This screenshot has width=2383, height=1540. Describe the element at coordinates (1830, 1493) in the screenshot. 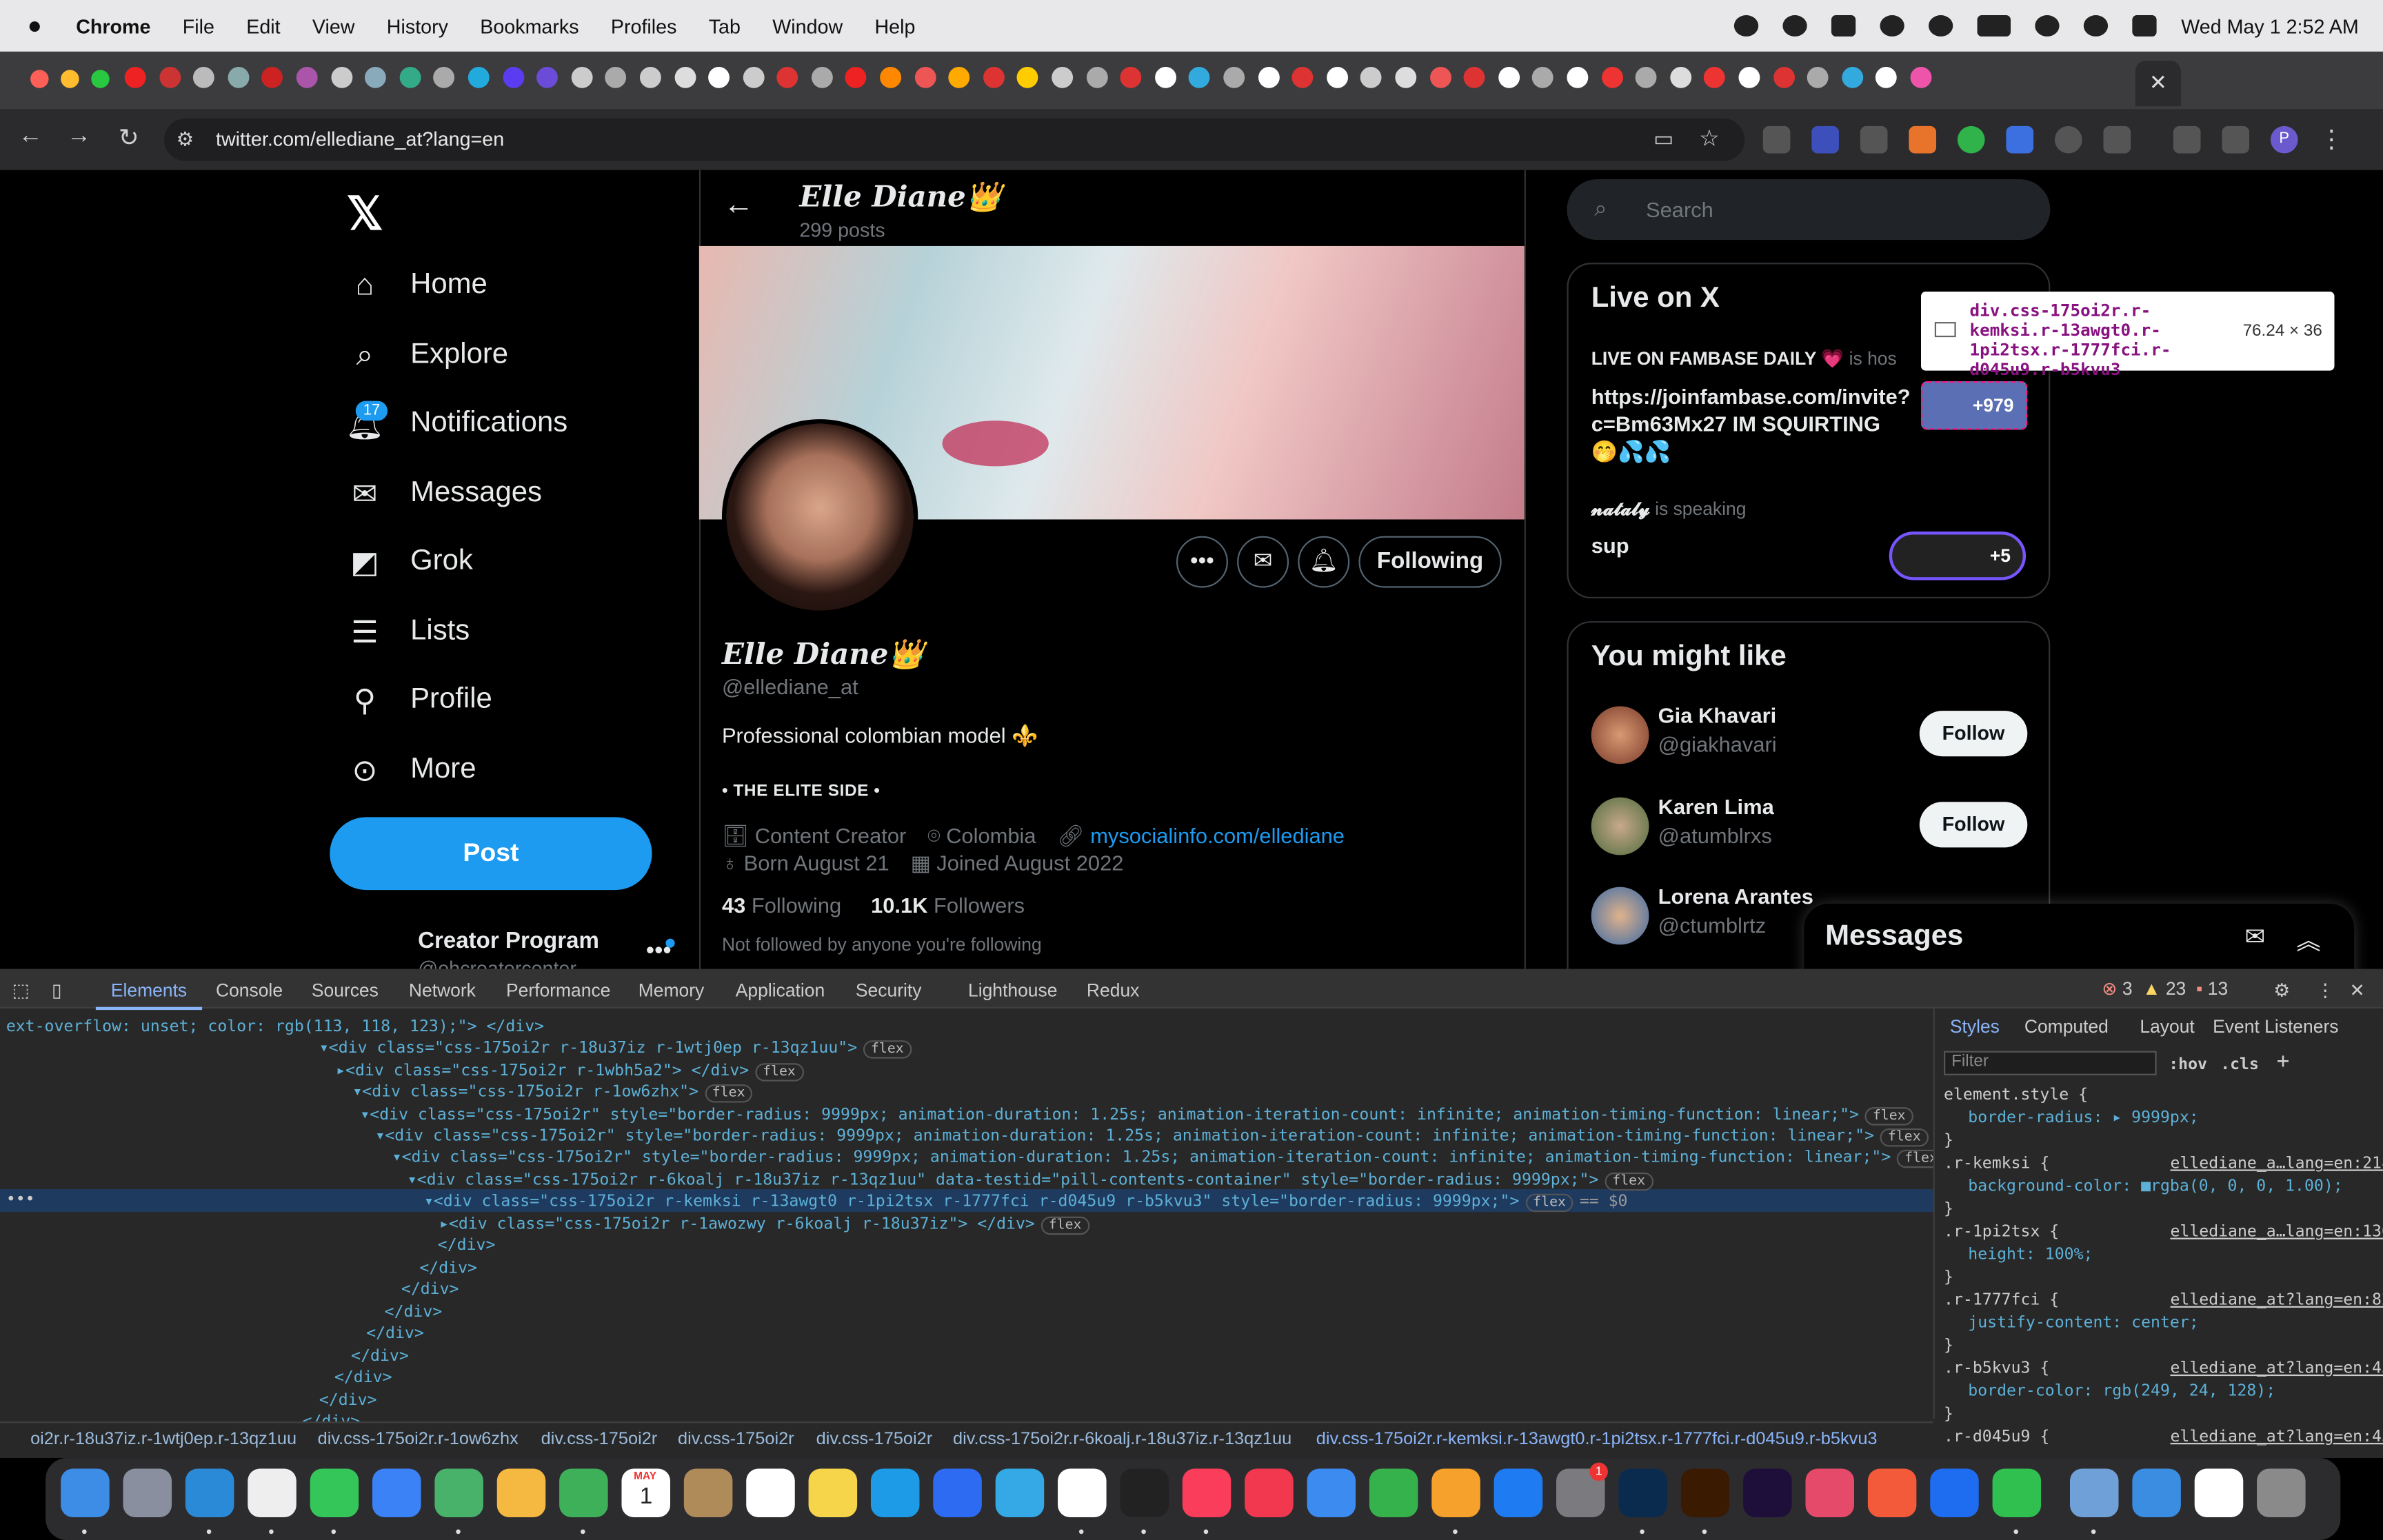

I see `creativecloud-icon` at that location.